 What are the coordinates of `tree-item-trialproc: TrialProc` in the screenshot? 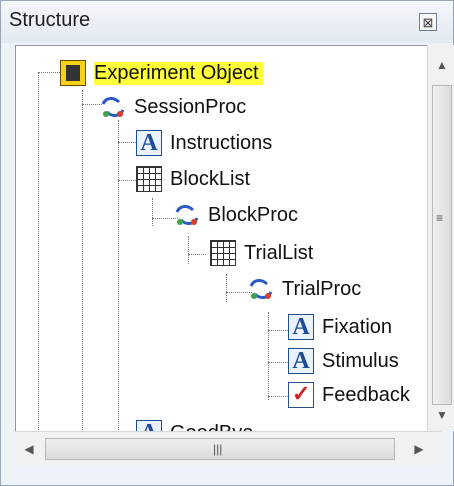 It's located at (304, 289).